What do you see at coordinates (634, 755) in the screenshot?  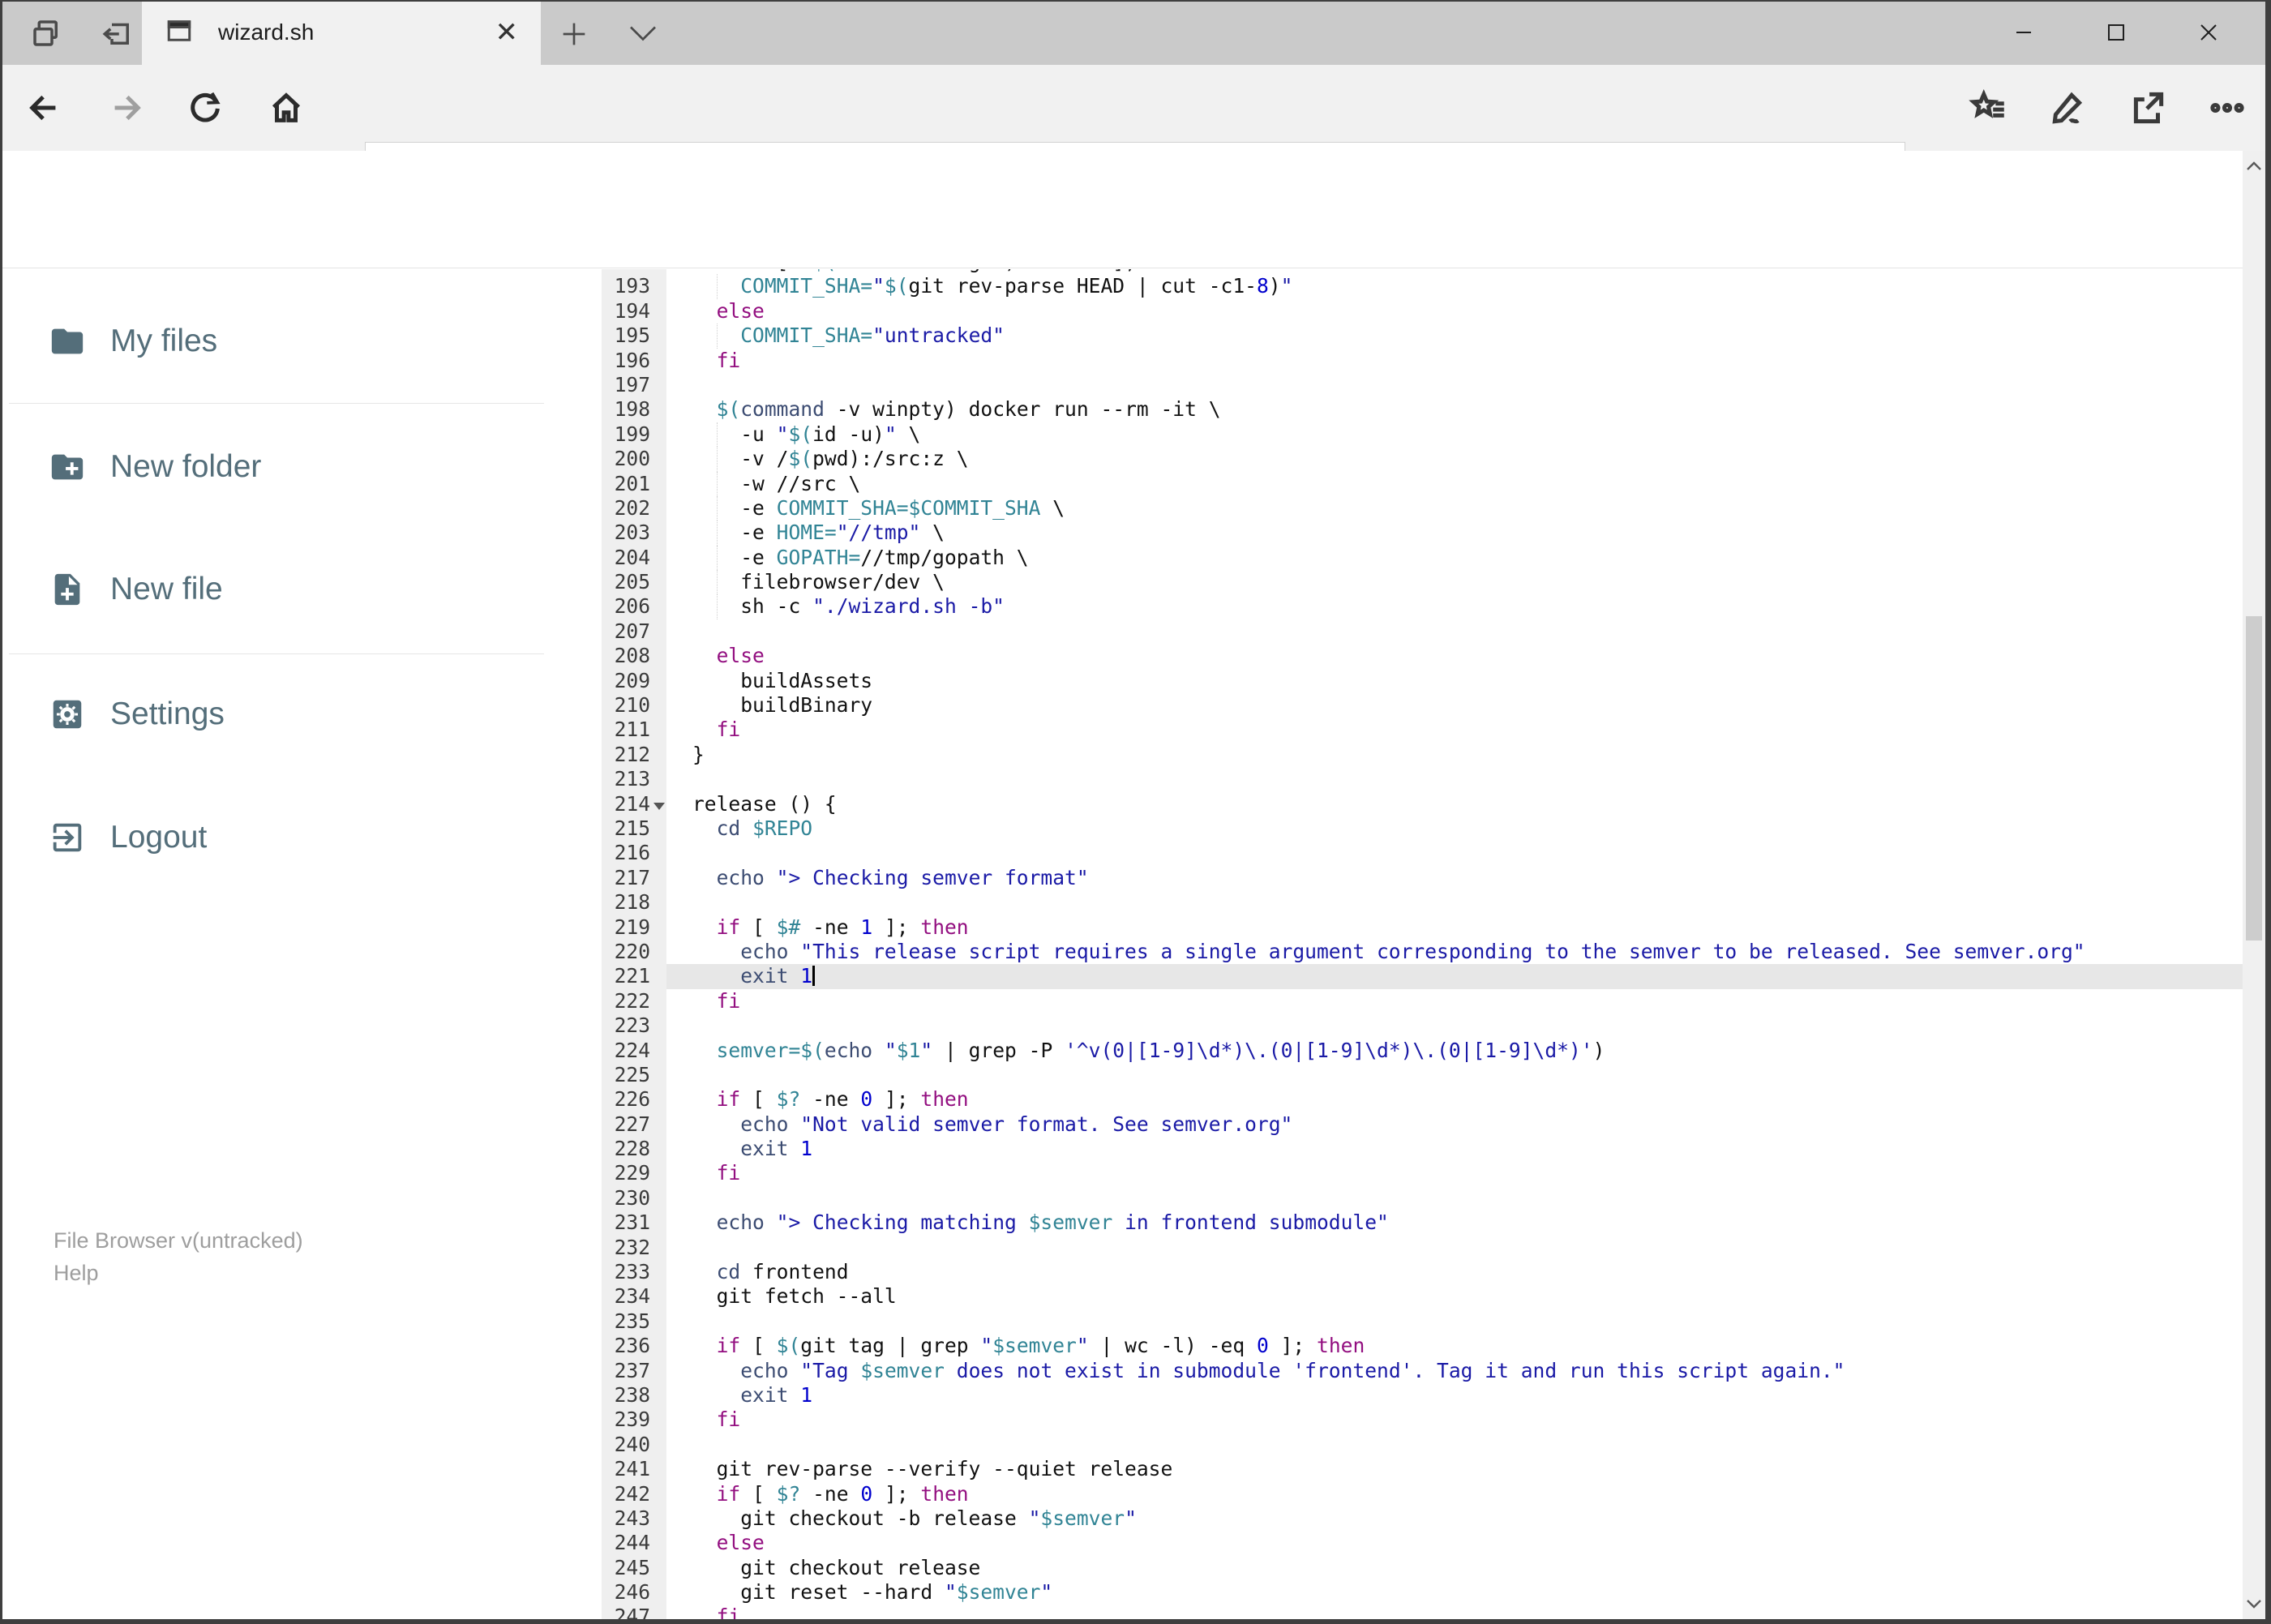 I see `line-number: 212` at bounding box center [634, 755].